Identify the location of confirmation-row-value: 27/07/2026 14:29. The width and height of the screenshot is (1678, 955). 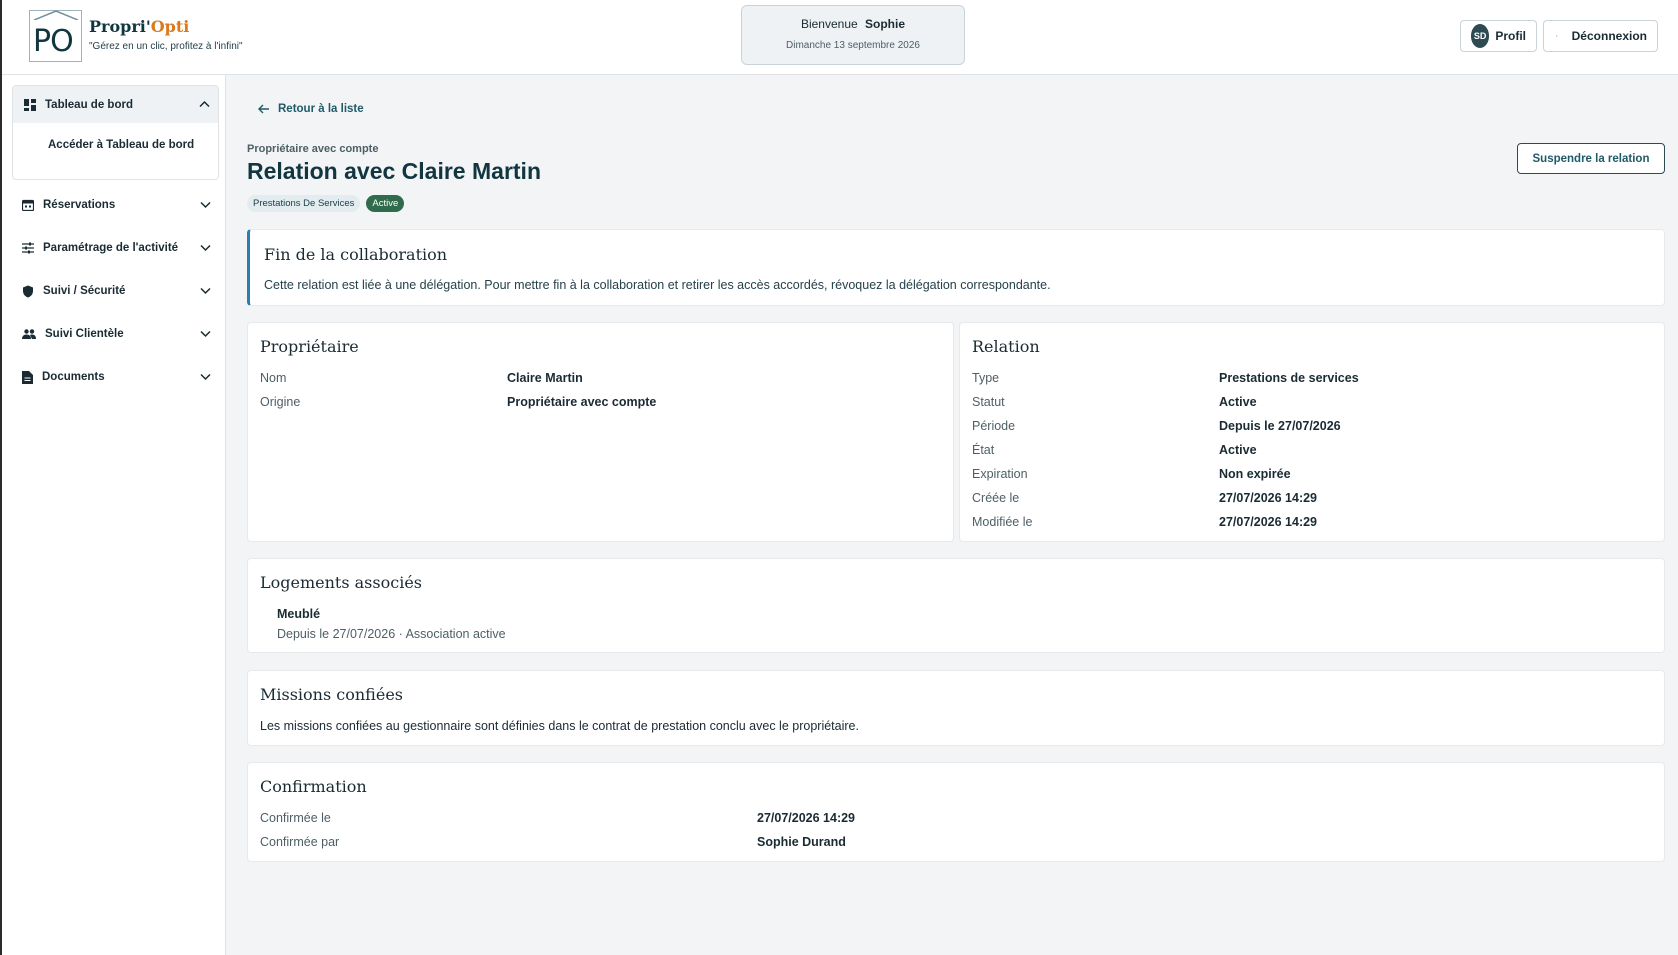
(806, 818).